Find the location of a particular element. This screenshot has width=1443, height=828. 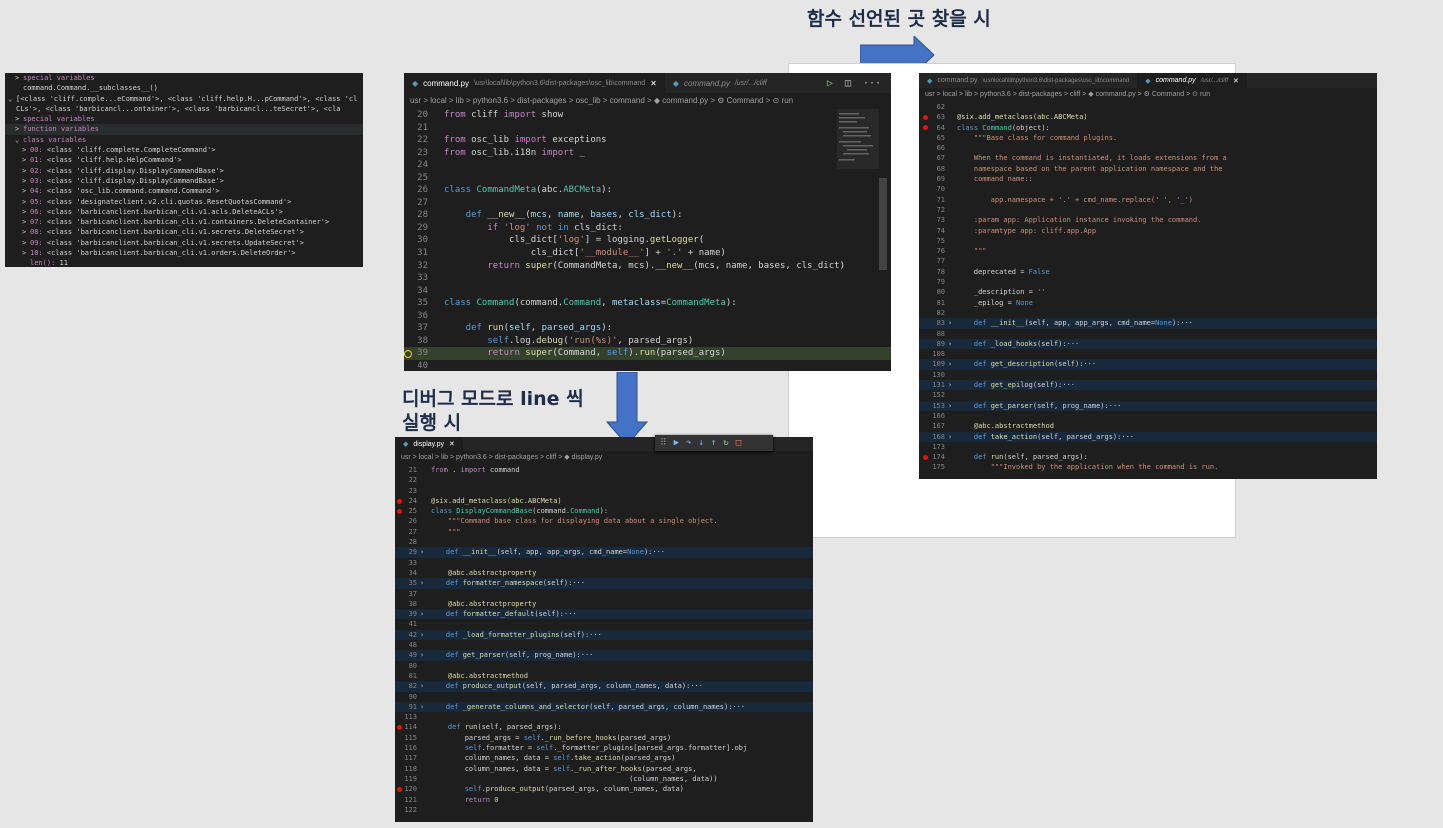

code-line: 152 is located at coordinates (1148, 395).